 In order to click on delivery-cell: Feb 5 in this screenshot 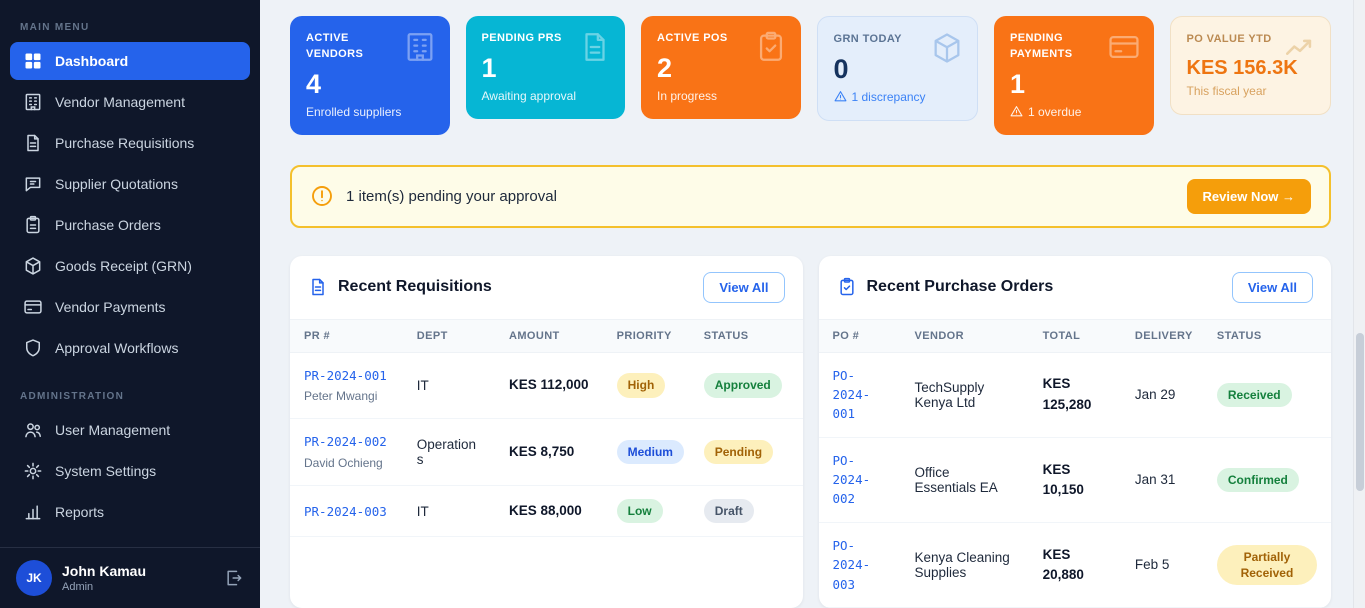, I will do `click(1161, 565)`.